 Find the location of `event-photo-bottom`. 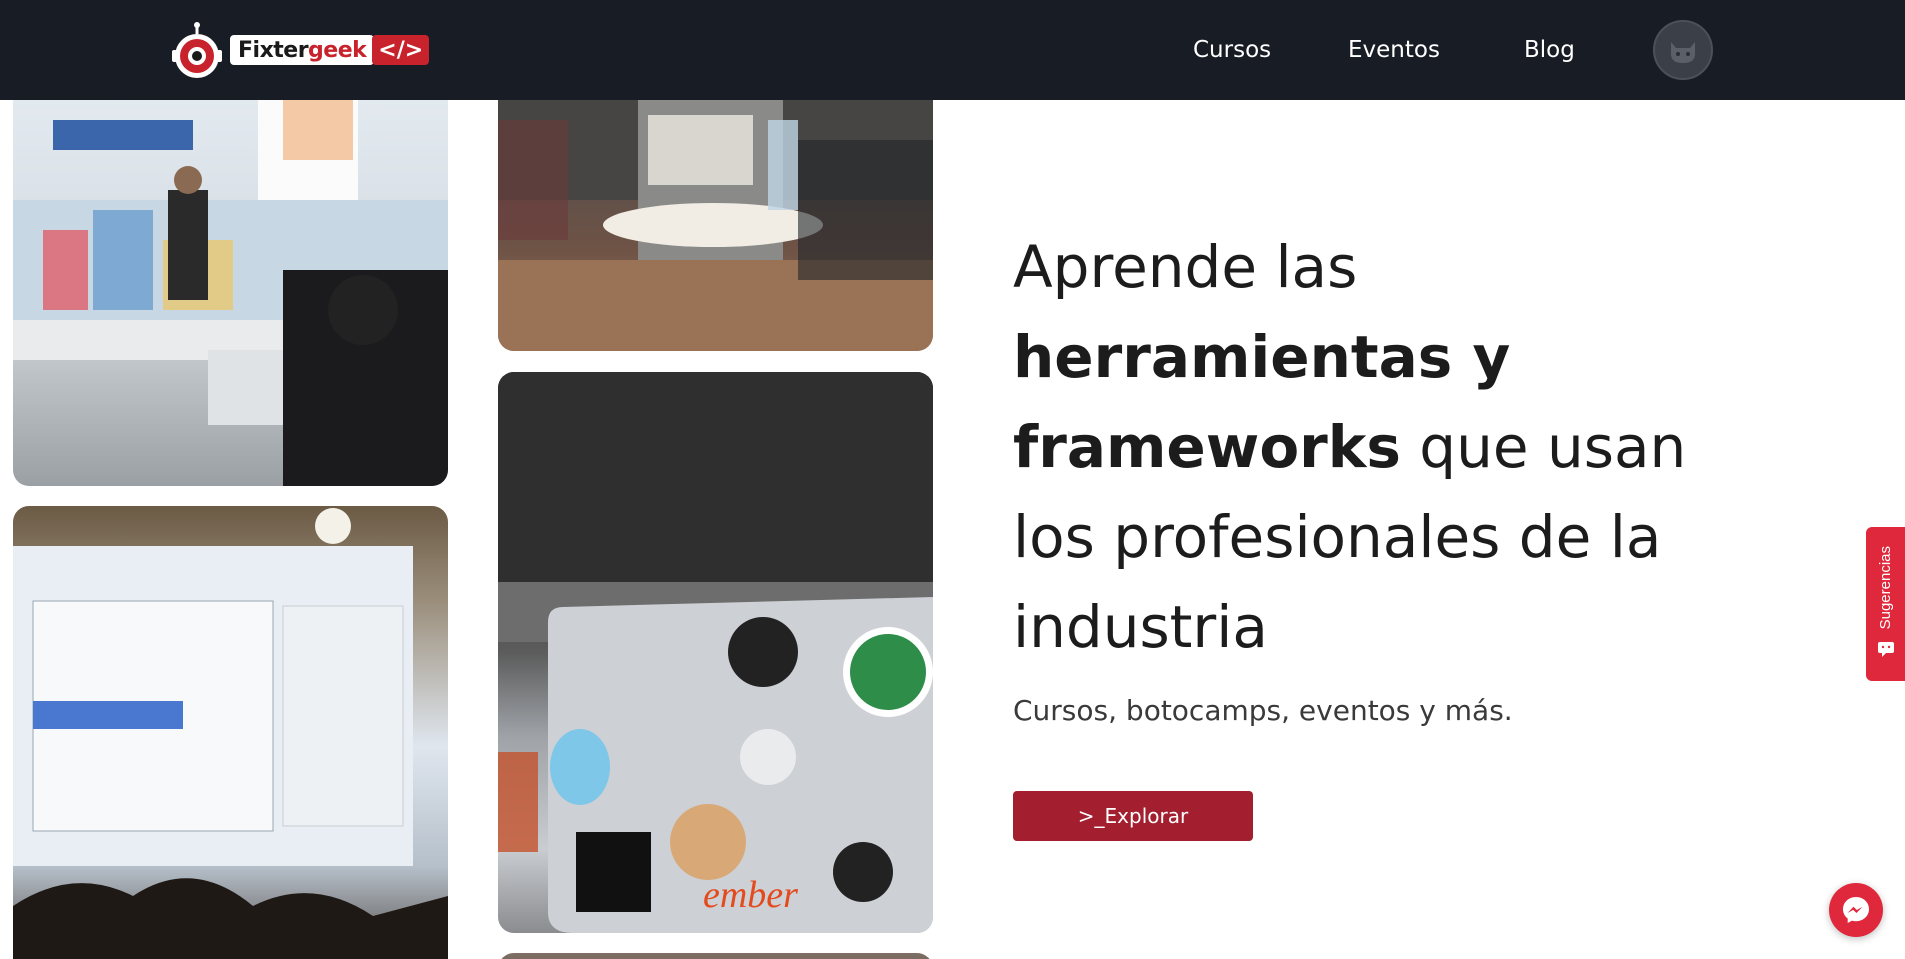

event-photo-bottom is located at coordinates (715, 956).